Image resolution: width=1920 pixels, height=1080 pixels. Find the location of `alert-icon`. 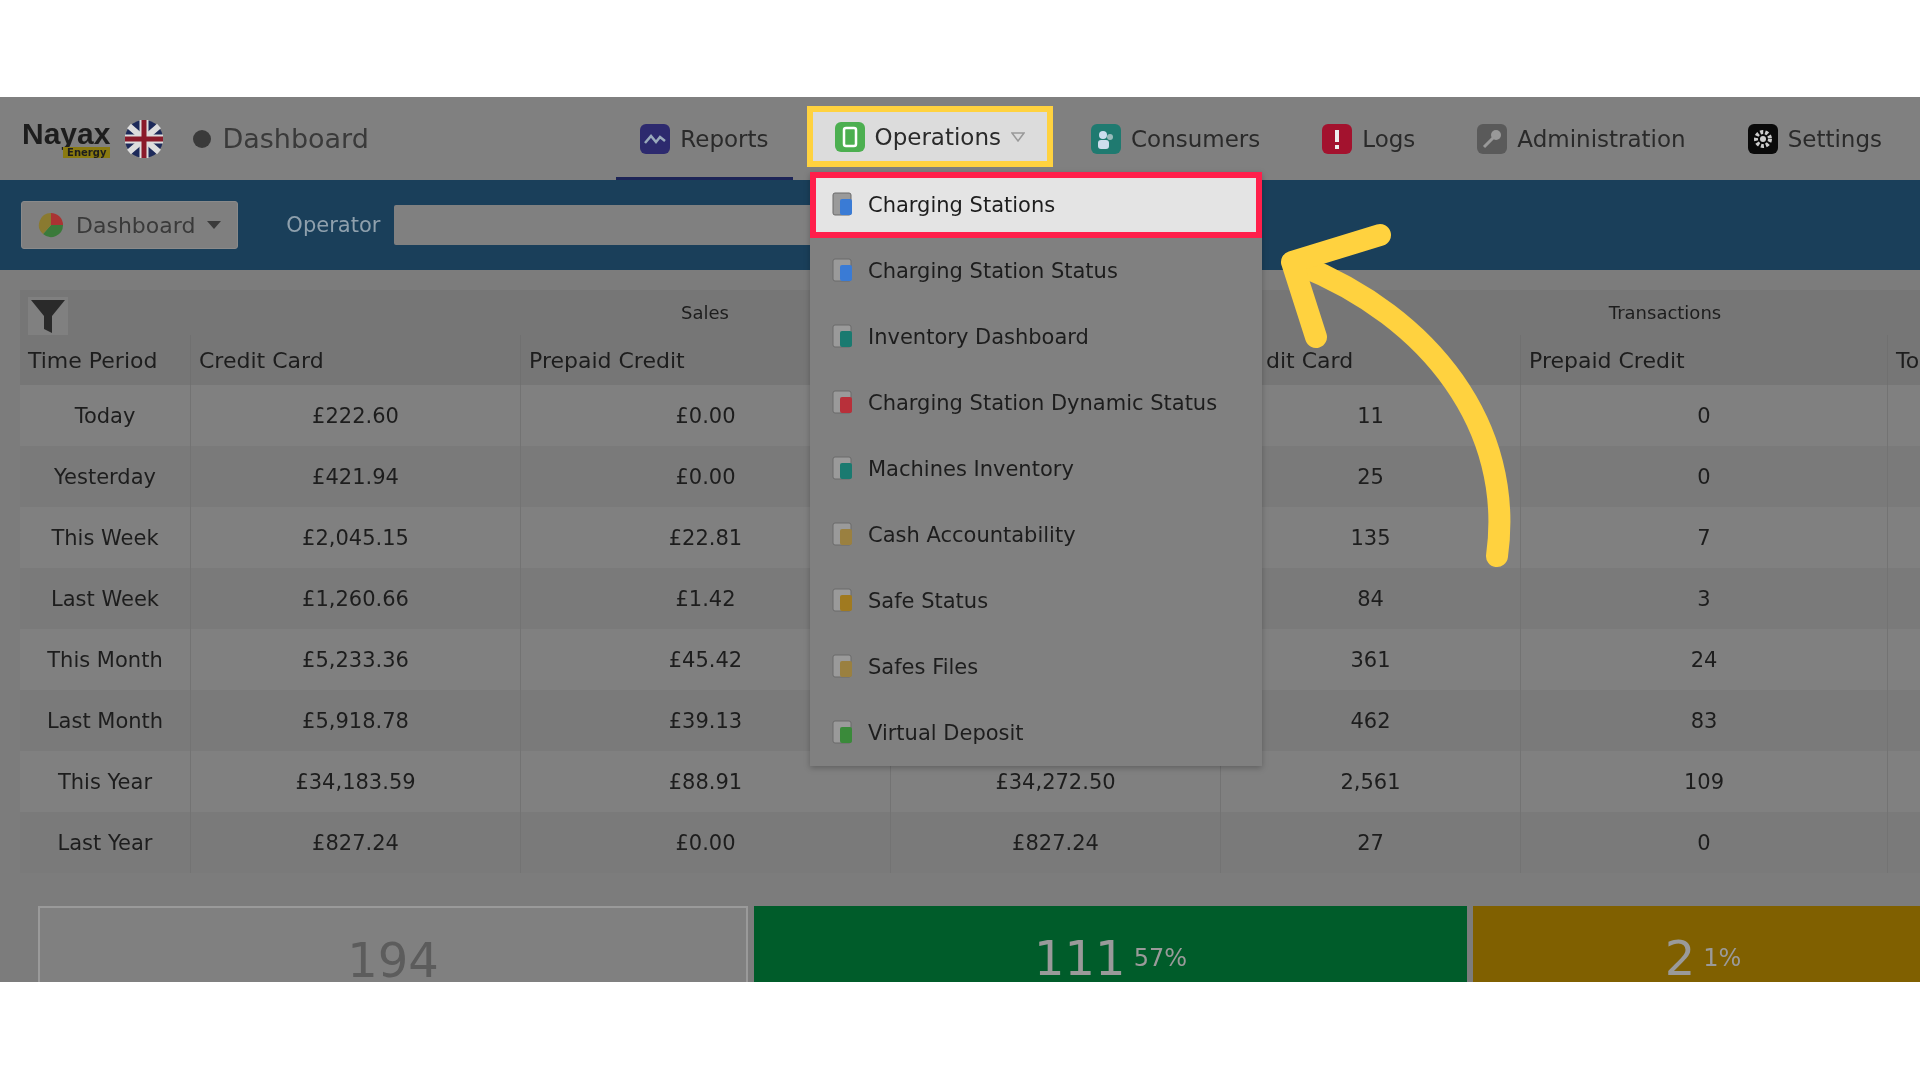

alert-icon is located at coordinates (1337, 138).